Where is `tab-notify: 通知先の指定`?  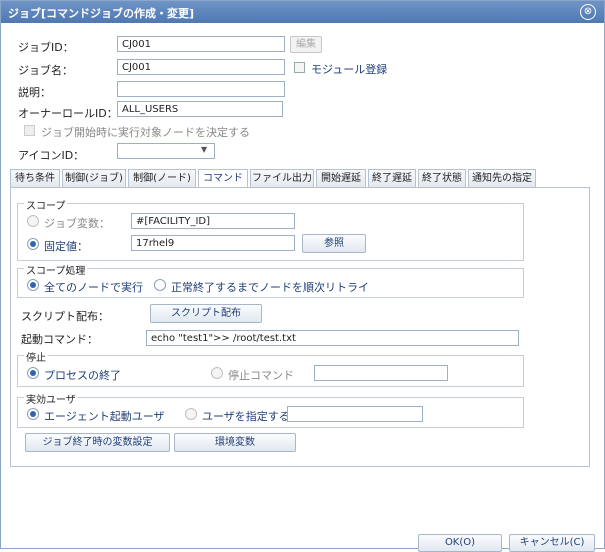 tab-notify: 通知先の指定 is located at coordinates (502, 178).